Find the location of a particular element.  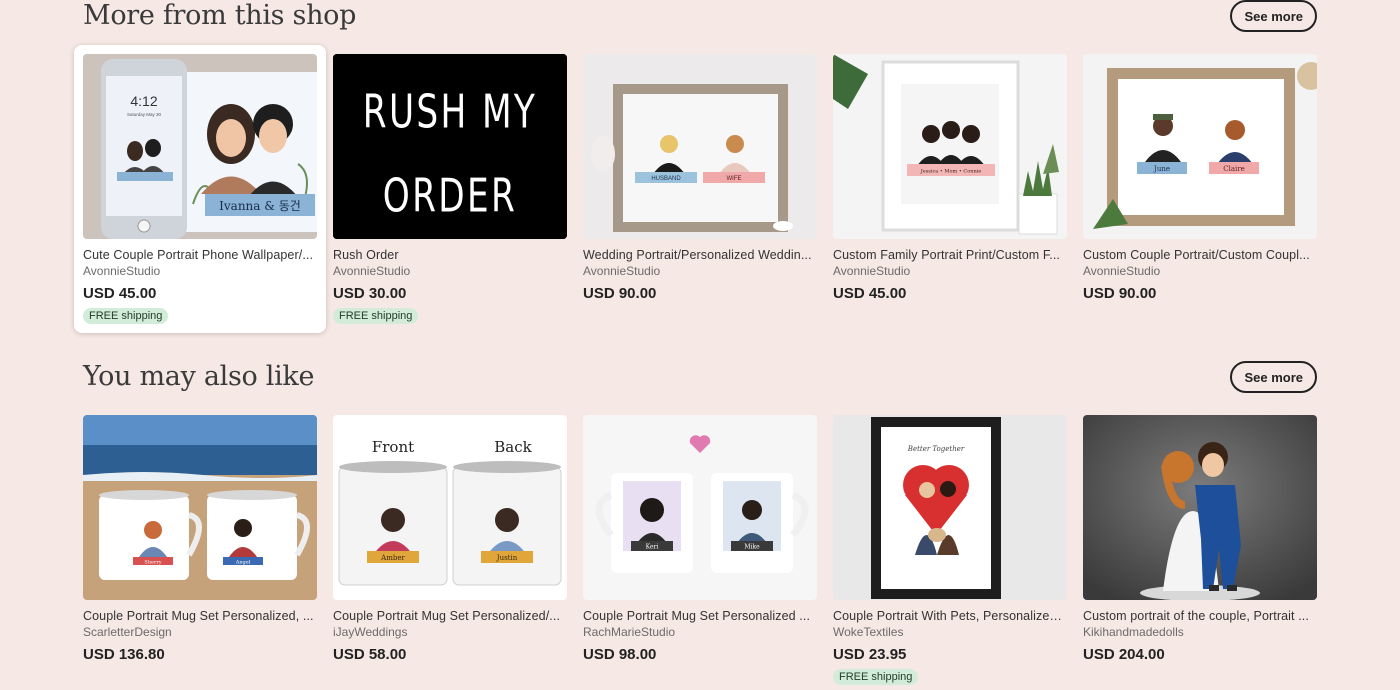

label-right: Justin is located at coordinates (507, 558).